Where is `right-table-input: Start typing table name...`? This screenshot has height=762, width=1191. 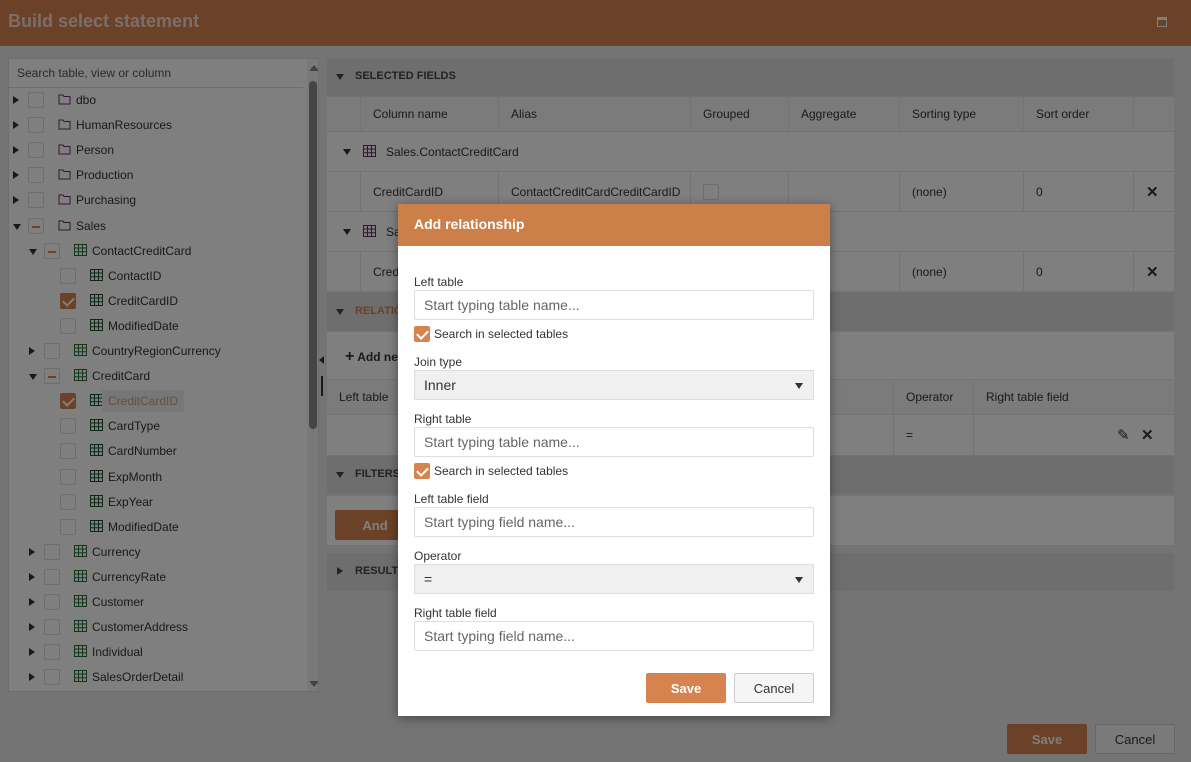
right-table-input: Start typing table name... is located at coordinates (614, 442).